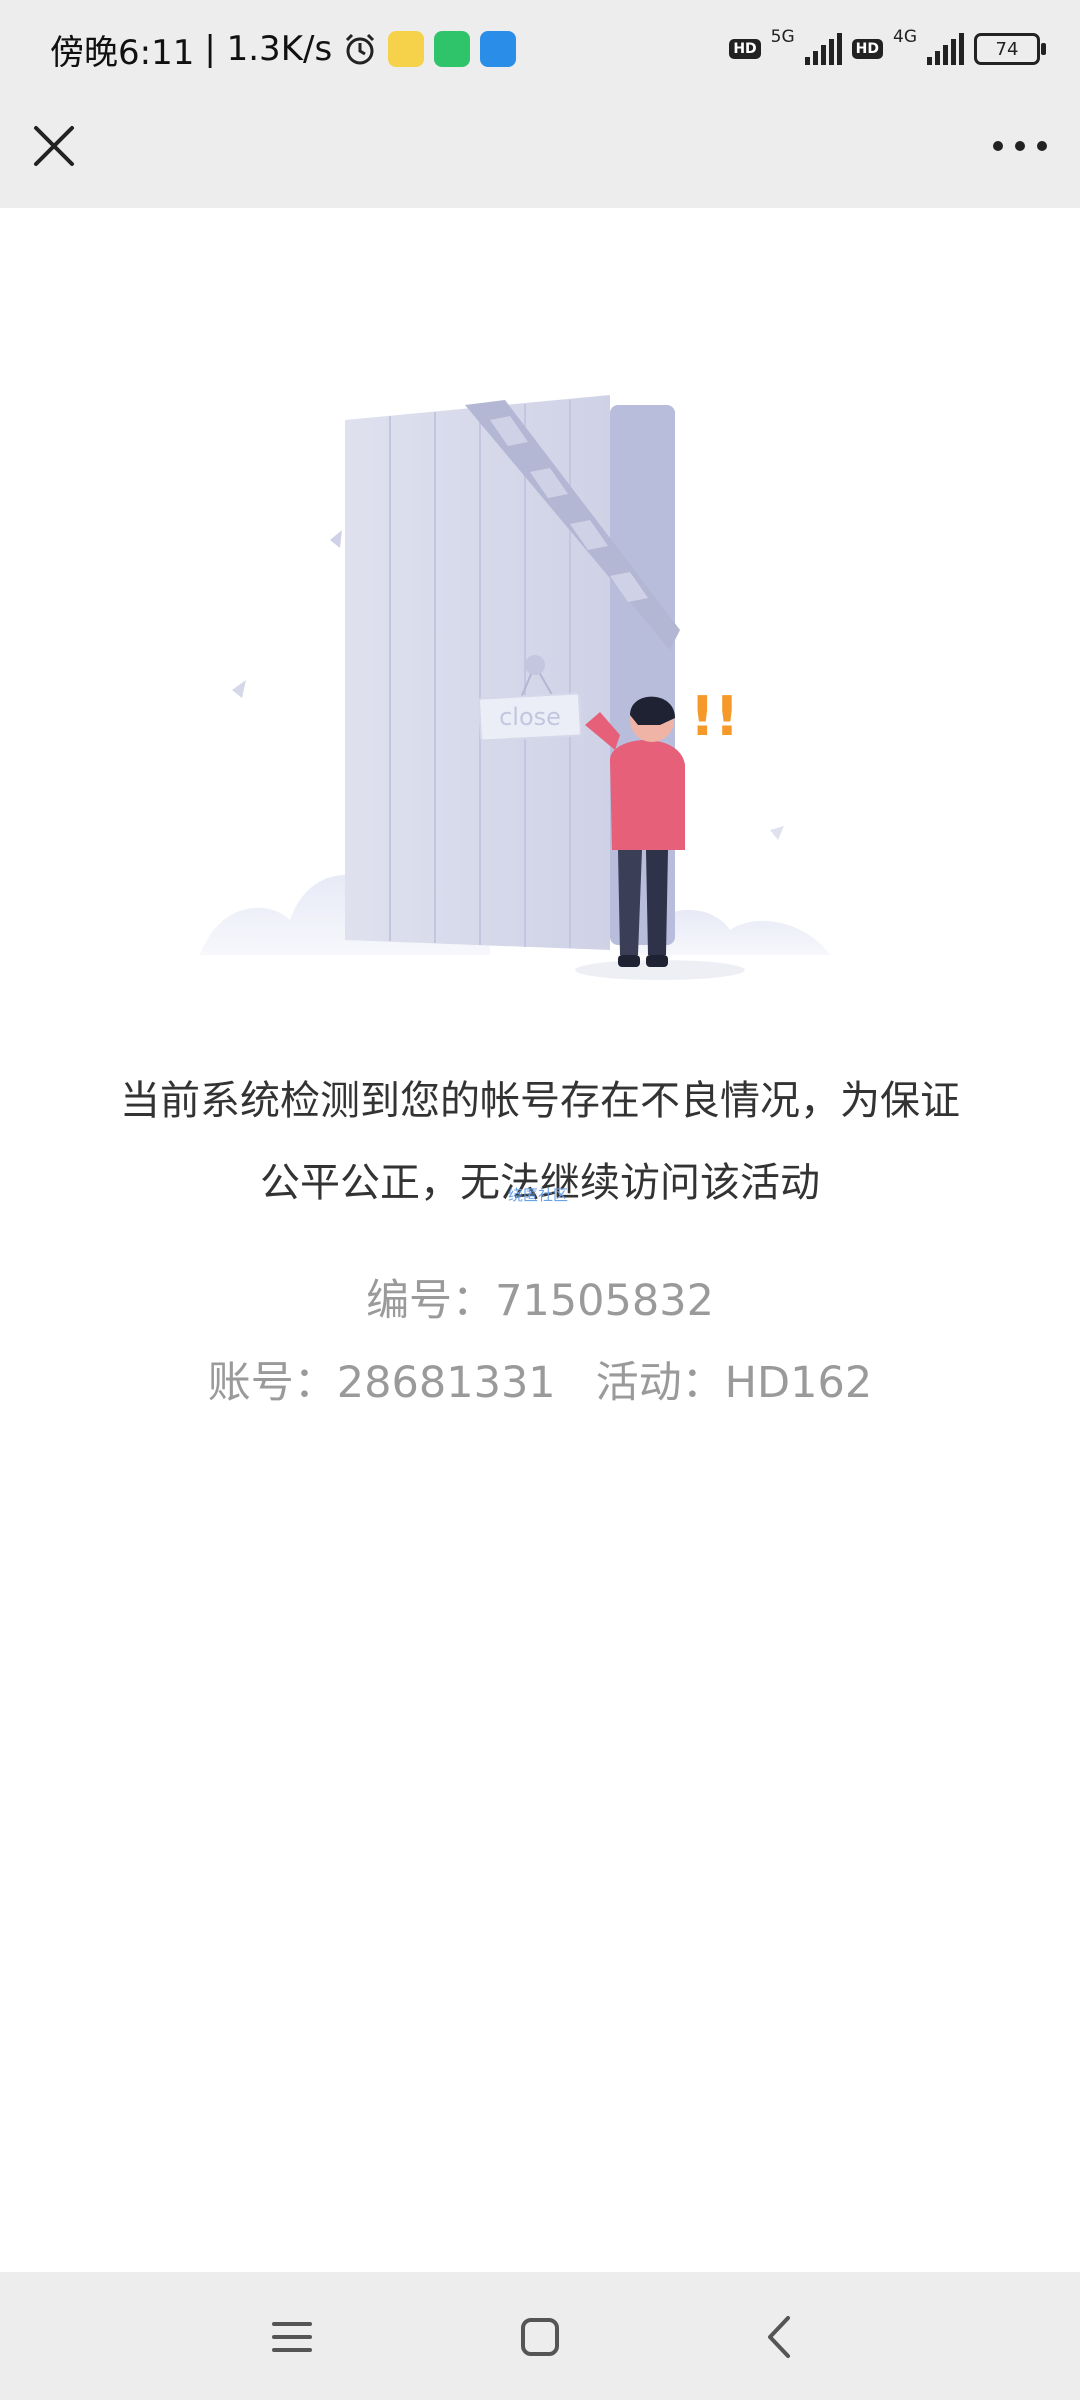  Describe the element at coordinates (823, 49) in the screenshot. I see `signal-5g-icon` at that location.